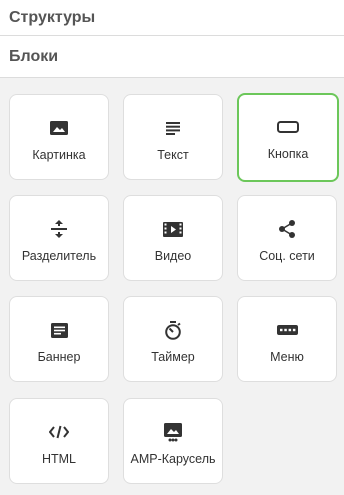 Image resolution: width=344 pixels, height=495 pixels. I want to click on block-label: HTML, so click(59, 459).